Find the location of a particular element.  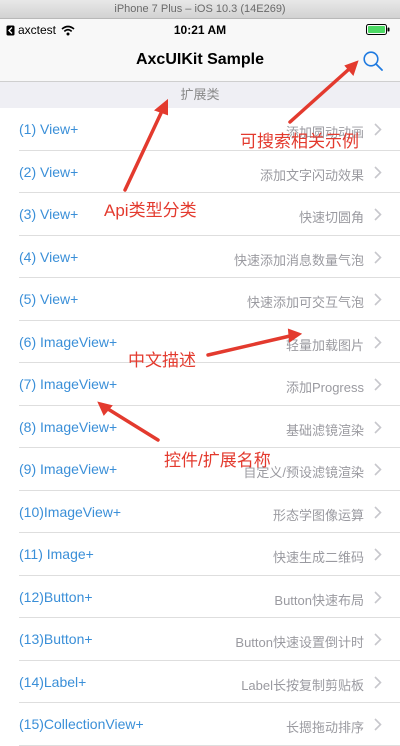

list-item: (4) View+ 快速添加消息数量气泡 is located at coordinates (200, 257).